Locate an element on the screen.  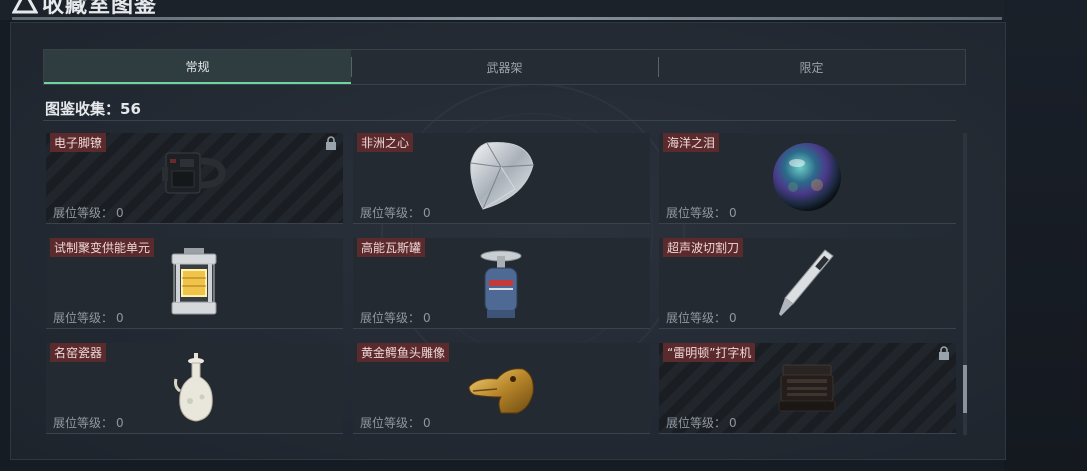
ultrasonic-knife-icon is located at coordinates (806, 282).